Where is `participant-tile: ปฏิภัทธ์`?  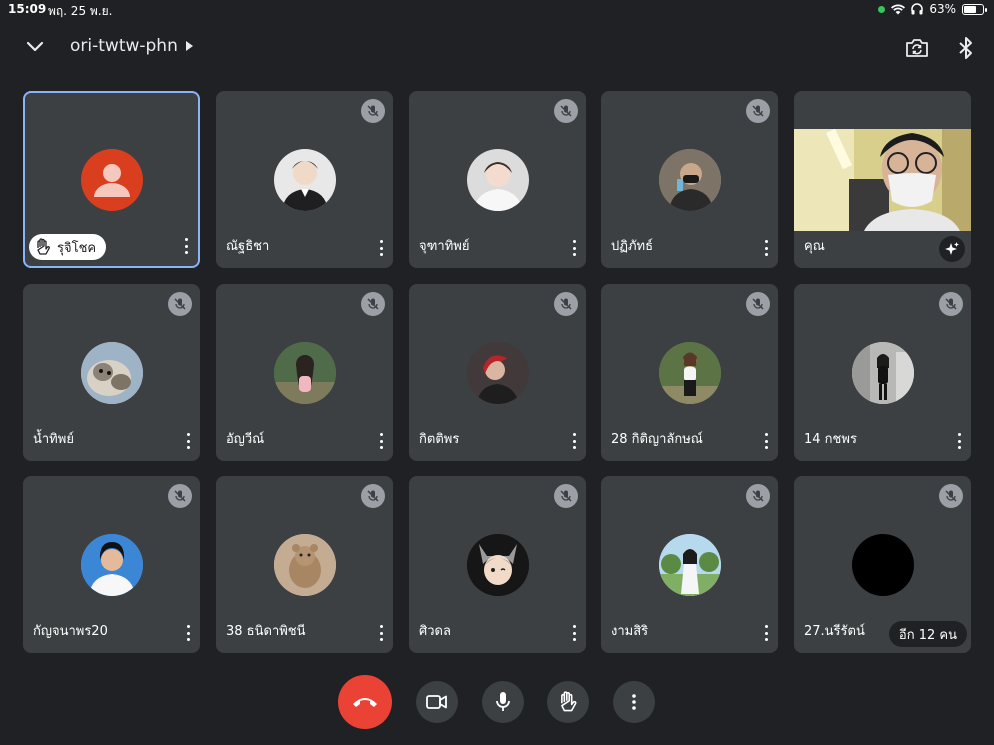 participant-tile: ปฏิภัทธ์ is located at coordinates (689, 179).